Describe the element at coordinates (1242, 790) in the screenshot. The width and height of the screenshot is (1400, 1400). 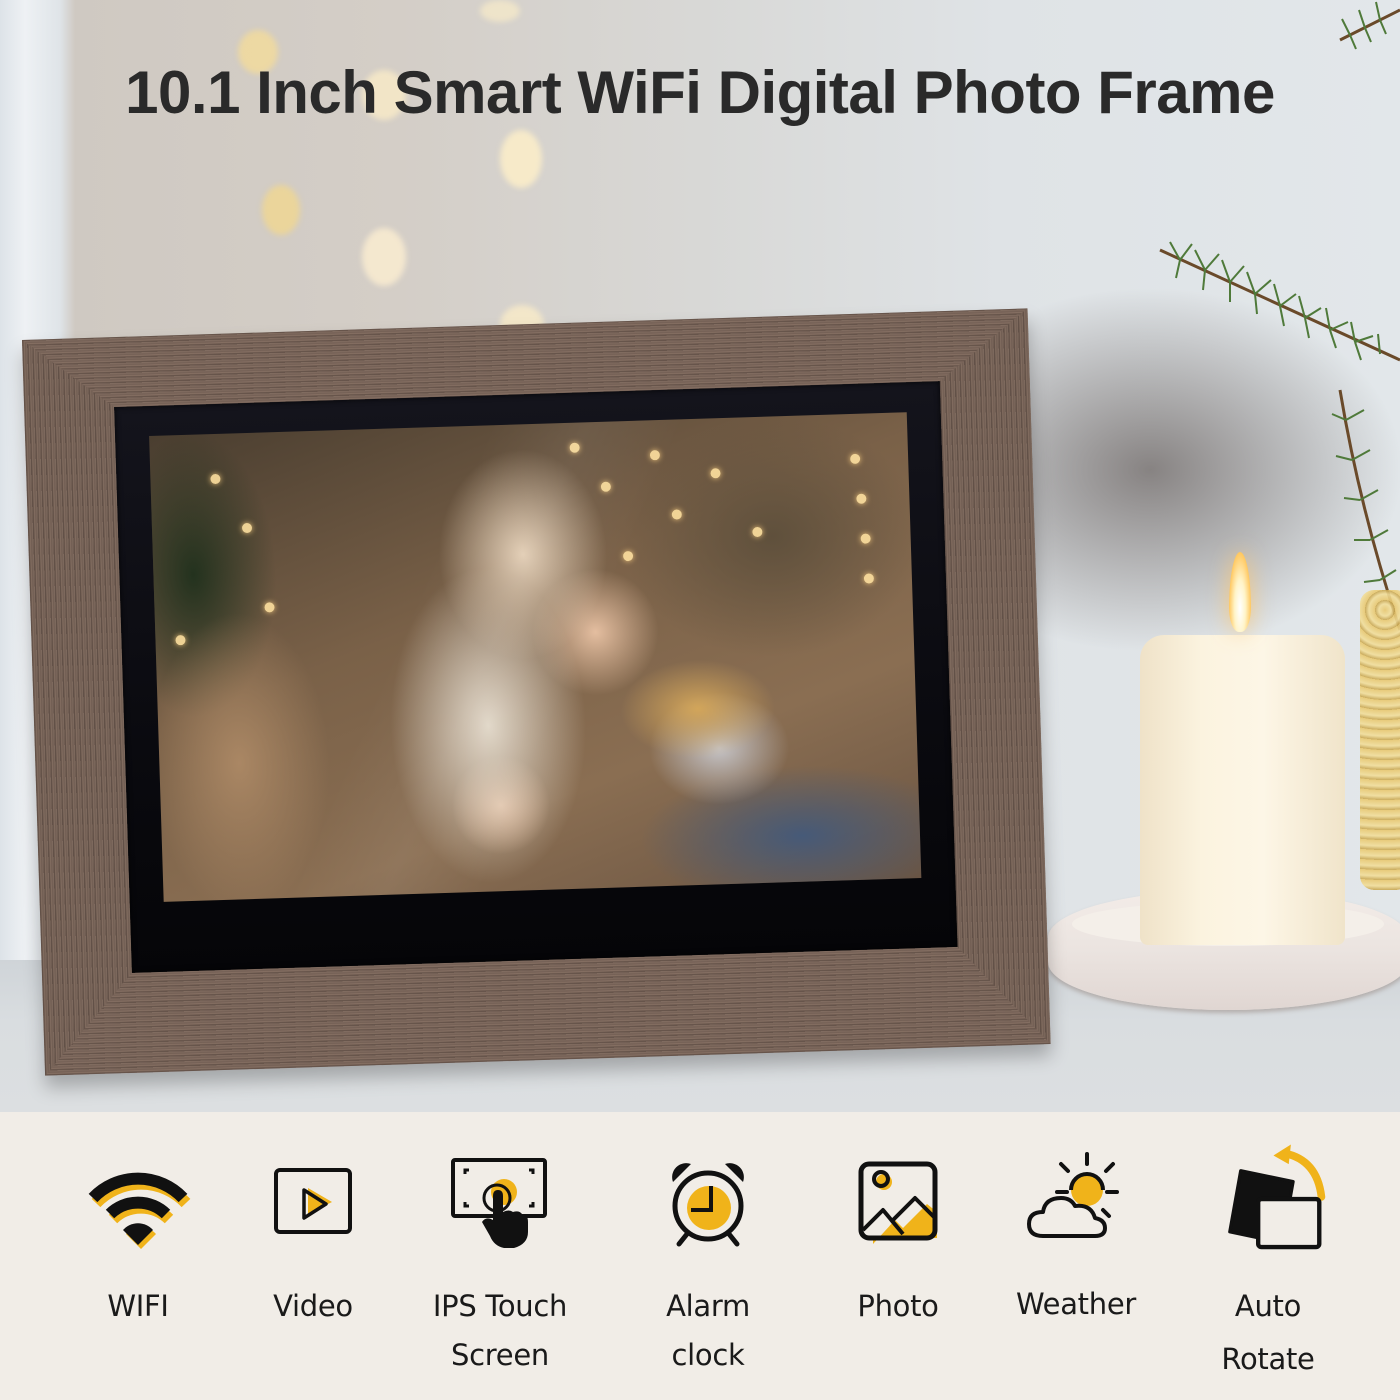
I see `candle-wax` at that location.